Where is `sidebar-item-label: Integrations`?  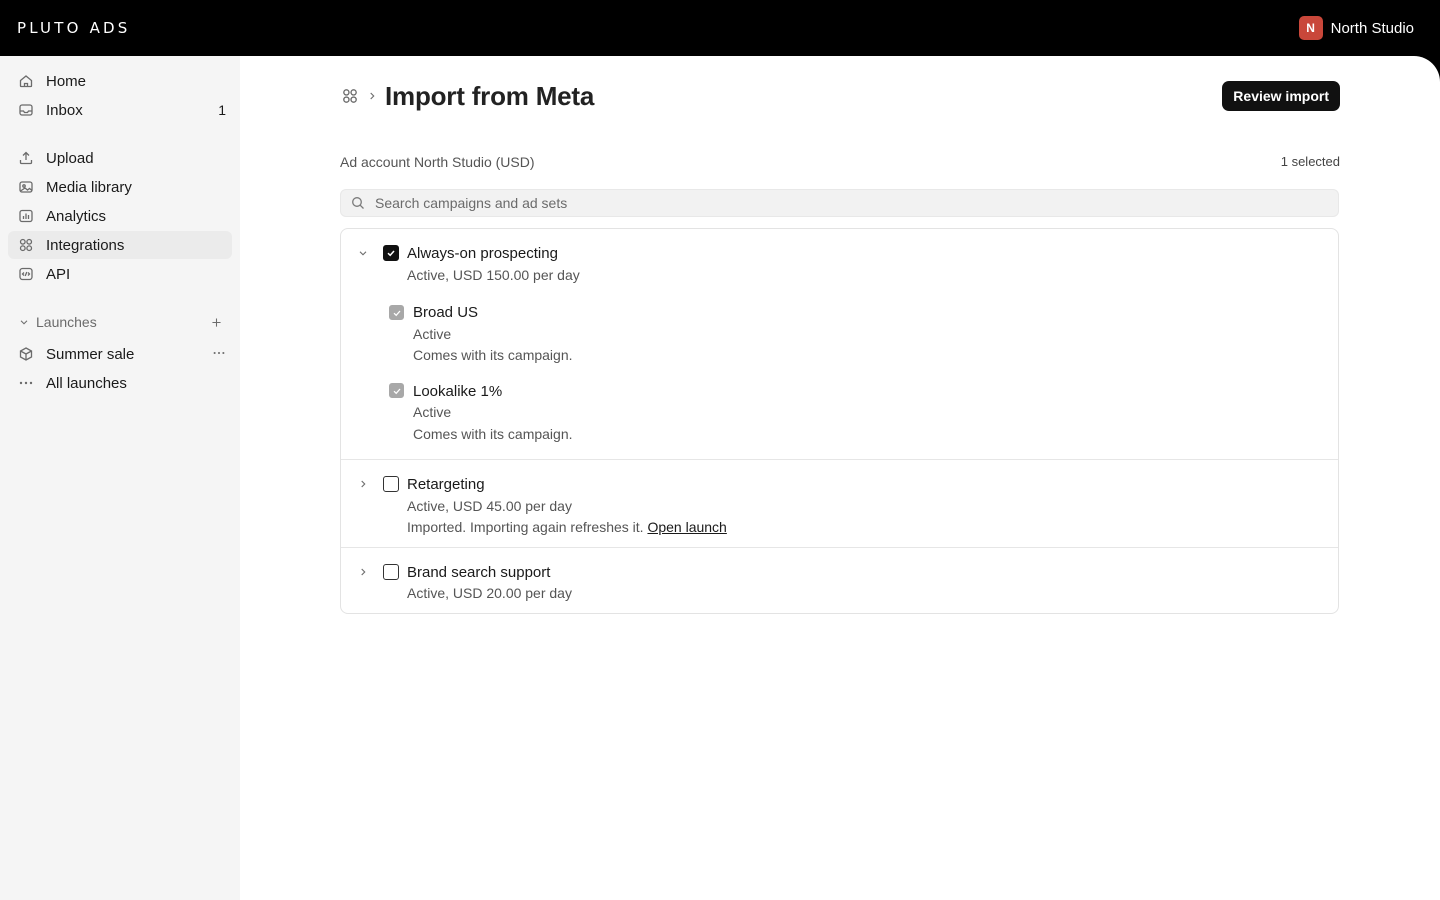 sidebar-item-label: Integrations is located at coordinates (85, 245).